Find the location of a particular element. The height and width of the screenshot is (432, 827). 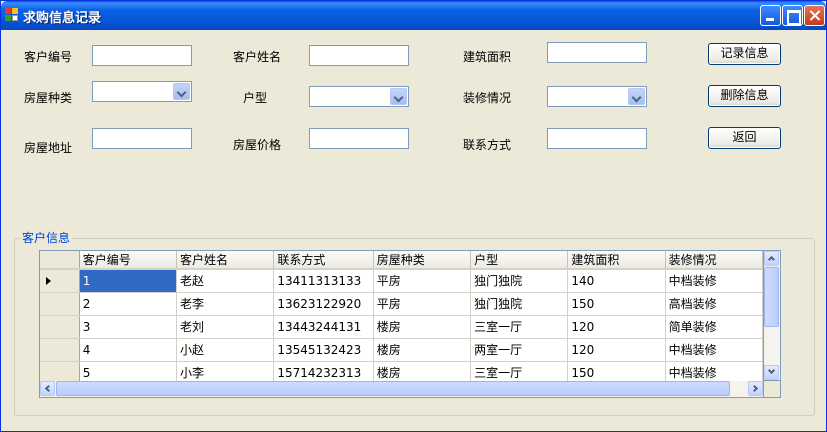

customer-name-label: 客户姓名 is located at coordinates (257, 57).